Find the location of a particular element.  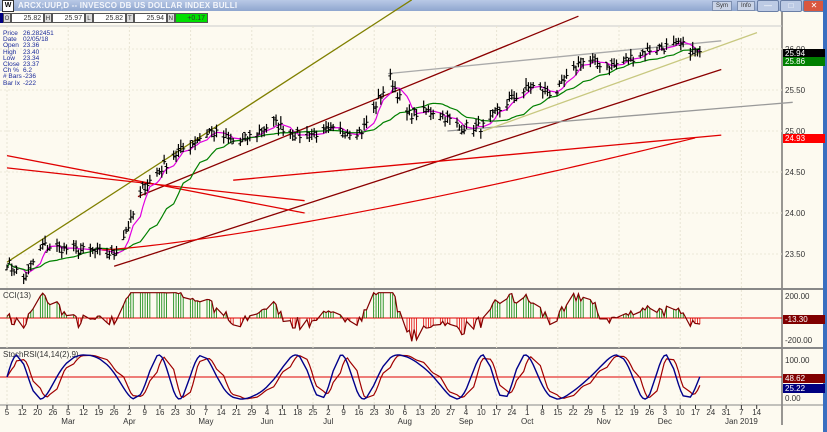

price-tick-label: 24.00 is located at coordinates (795, 213).